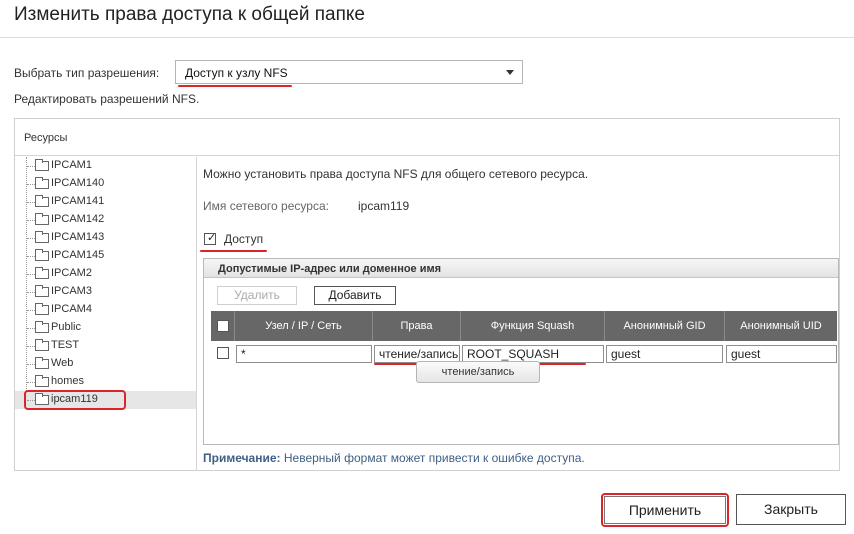  I want to click on tree-item-label: IPCAM3, so click(71, 291).